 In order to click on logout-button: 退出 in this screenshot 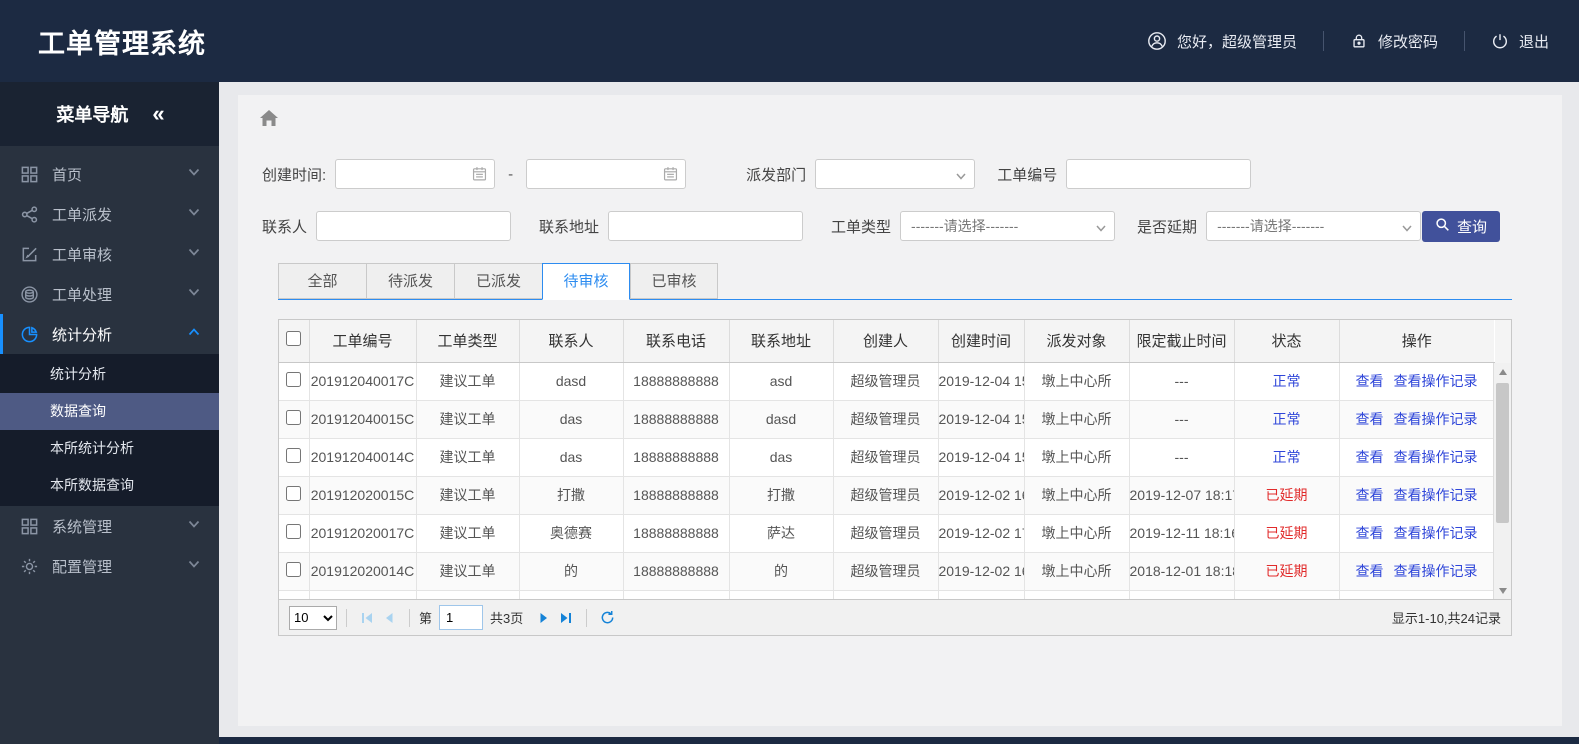, I will do `click(1520, 41)`.